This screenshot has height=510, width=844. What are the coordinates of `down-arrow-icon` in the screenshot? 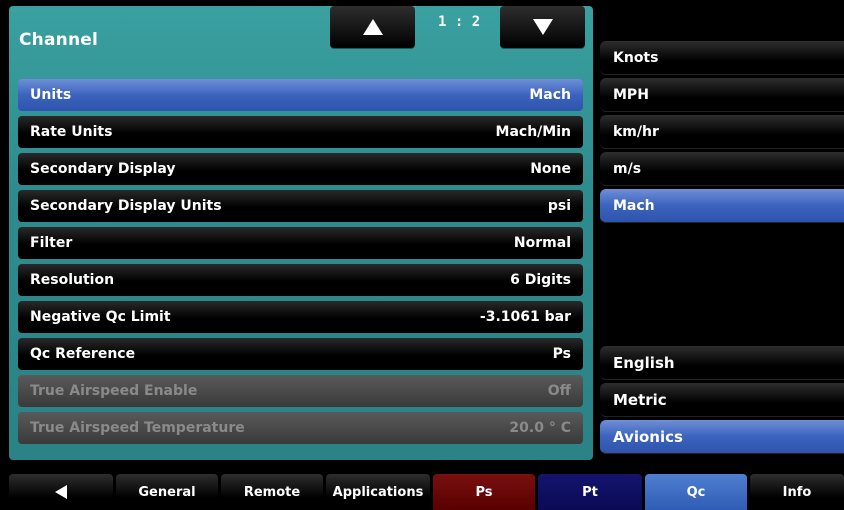 It's located at (542, 27).